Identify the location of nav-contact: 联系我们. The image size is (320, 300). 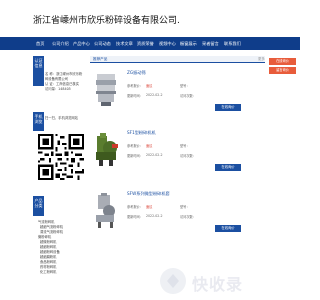
(232, 43).